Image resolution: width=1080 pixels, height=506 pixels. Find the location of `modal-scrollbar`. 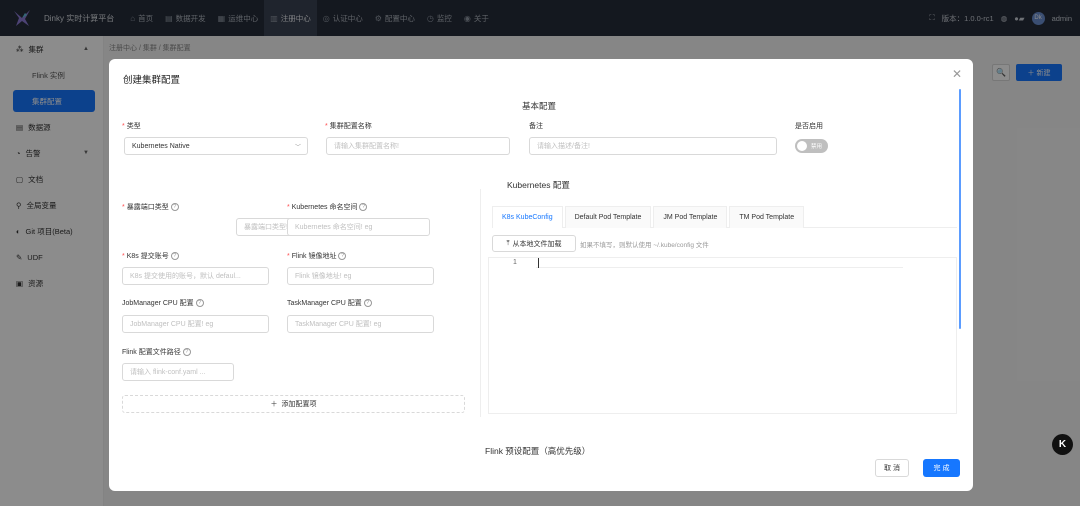

modal-scrollbar is located at coordinates (960, 209).